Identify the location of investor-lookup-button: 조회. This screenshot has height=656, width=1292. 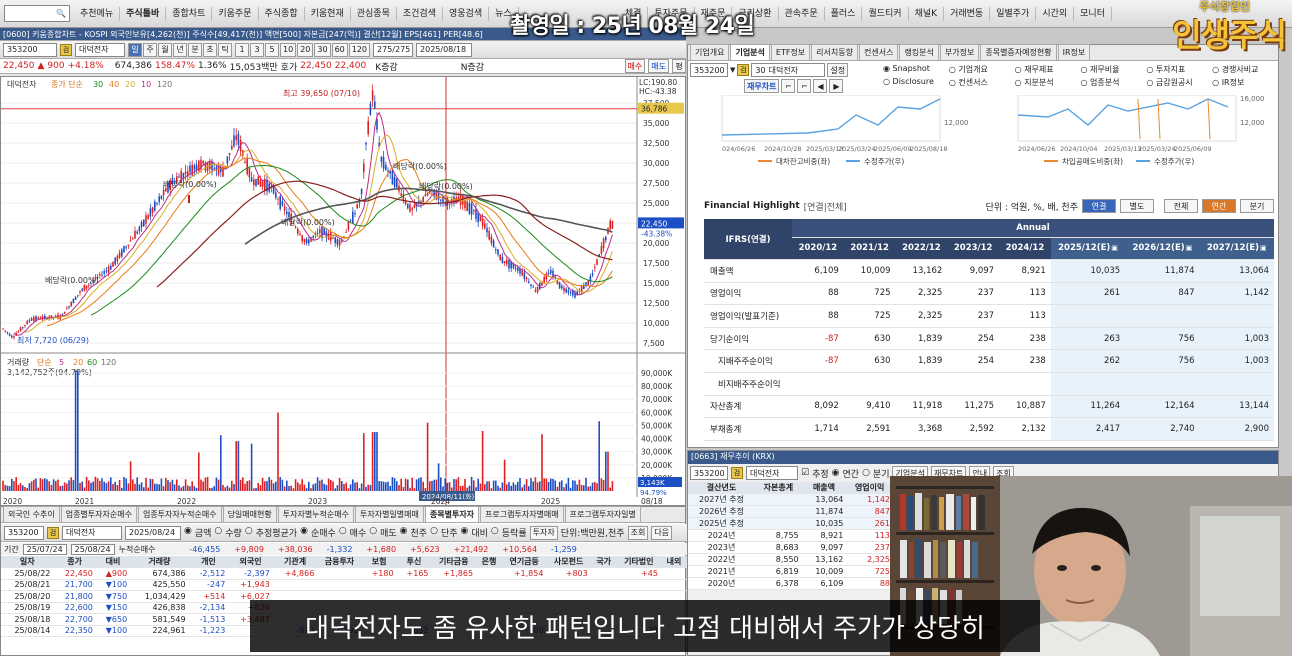
(638, 532).